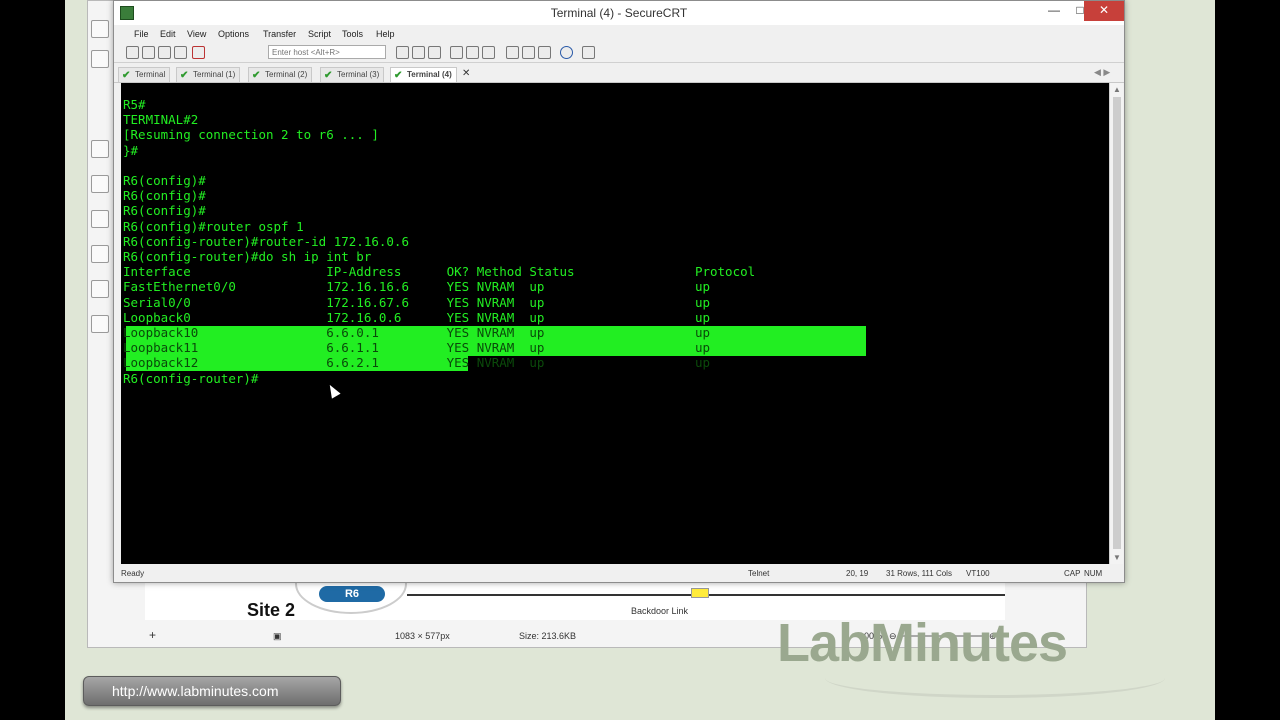  What do you see at coordinates (100, 219) in the screenshot?
I see `eraser-icon` at bounding box center [100, 219].